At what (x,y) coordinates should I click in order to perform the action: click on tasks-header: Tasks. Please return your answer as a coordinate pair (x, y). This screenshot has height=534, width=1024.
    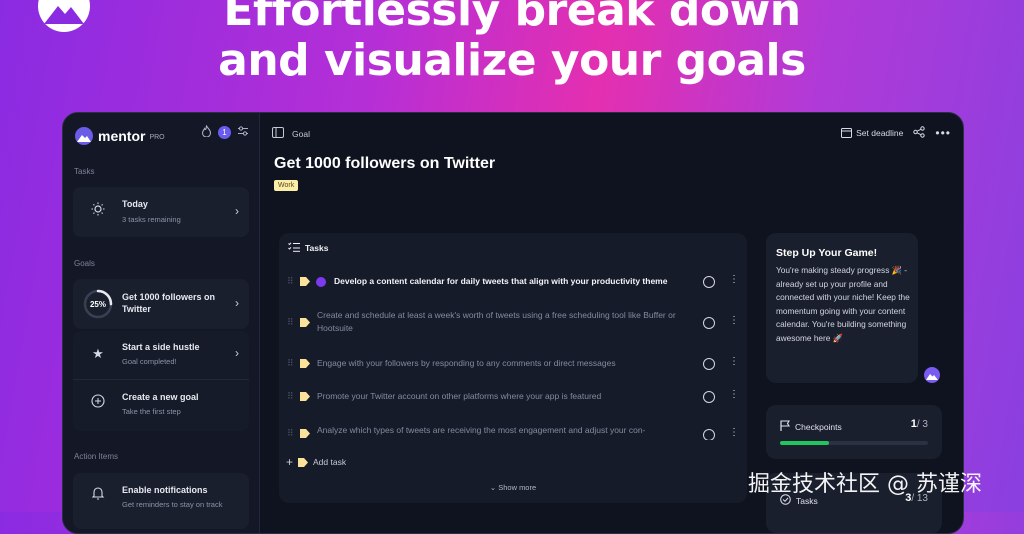
    Looking at the image, I should click on (308, 248).